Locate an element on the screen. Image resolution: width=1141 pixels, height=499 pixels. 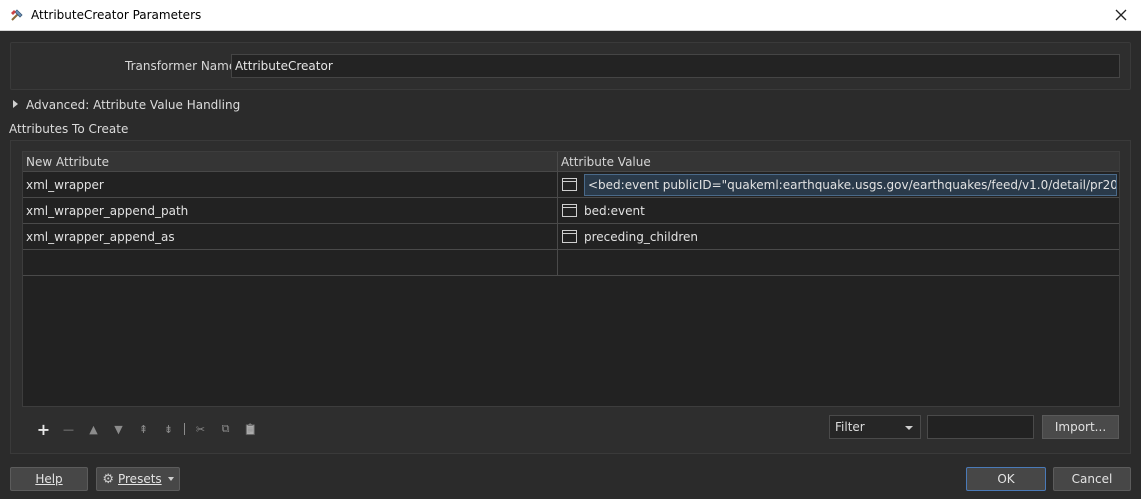
attribute-value-text: bed:event is located at coordinates (614, 210).